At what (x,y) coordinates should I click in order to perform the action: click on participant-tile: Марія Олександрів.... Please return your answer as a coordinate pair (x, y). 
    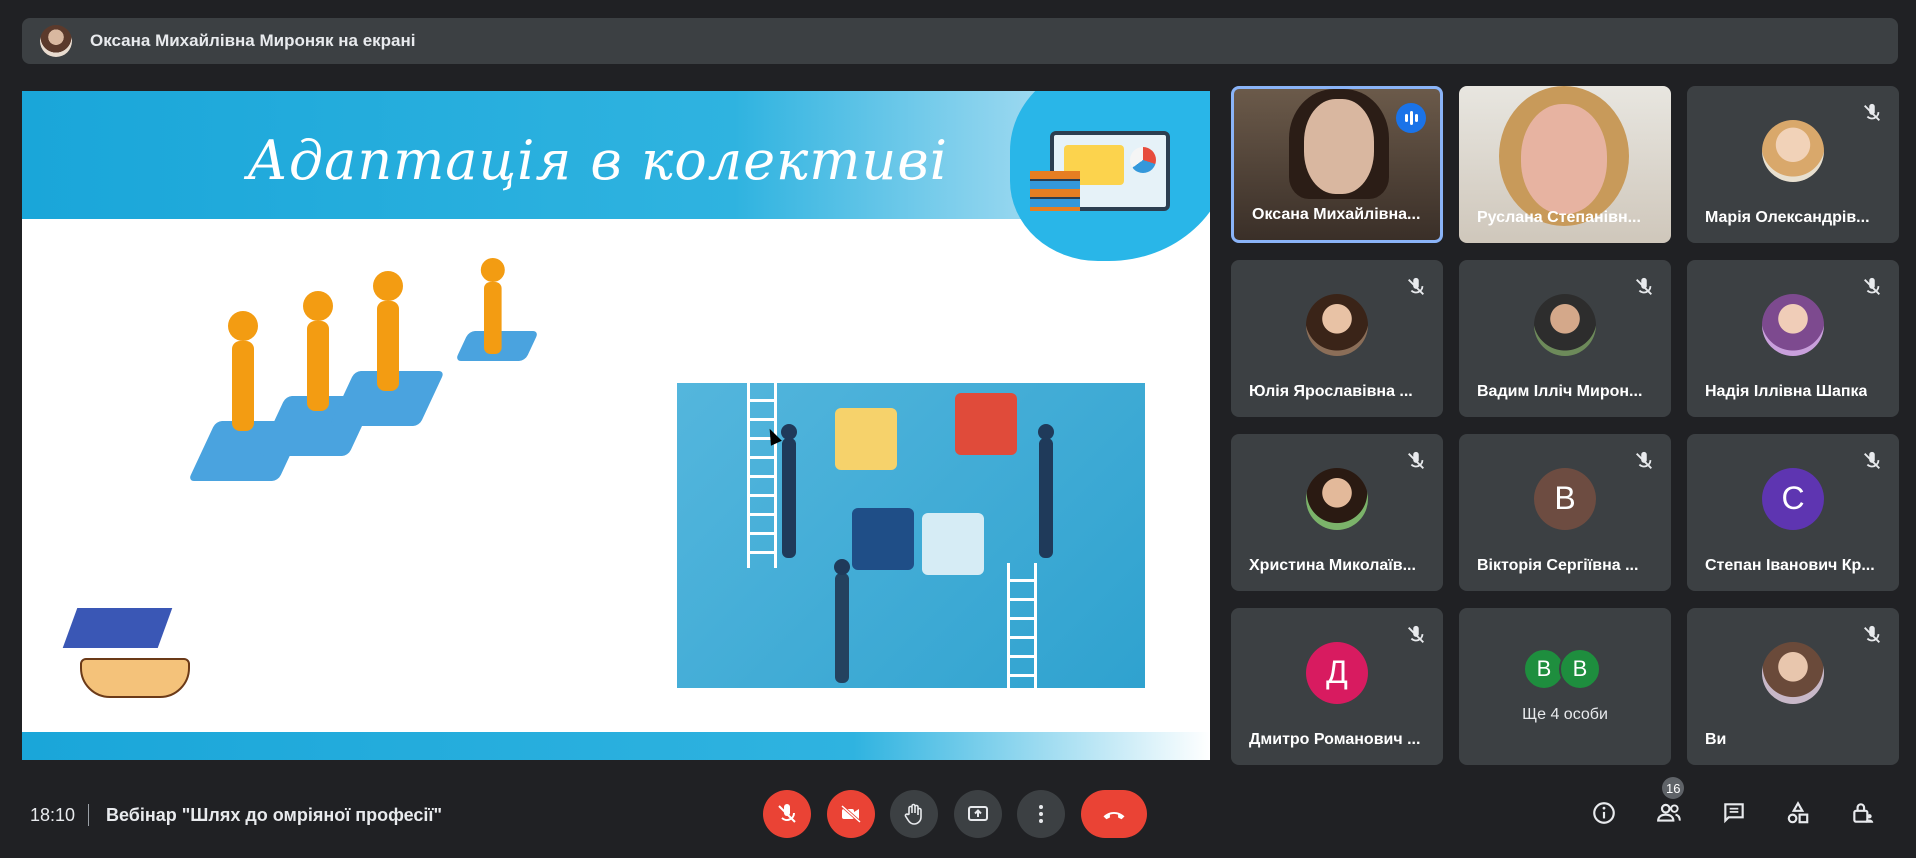
    Looking at the image, I should click on (1793, 164).